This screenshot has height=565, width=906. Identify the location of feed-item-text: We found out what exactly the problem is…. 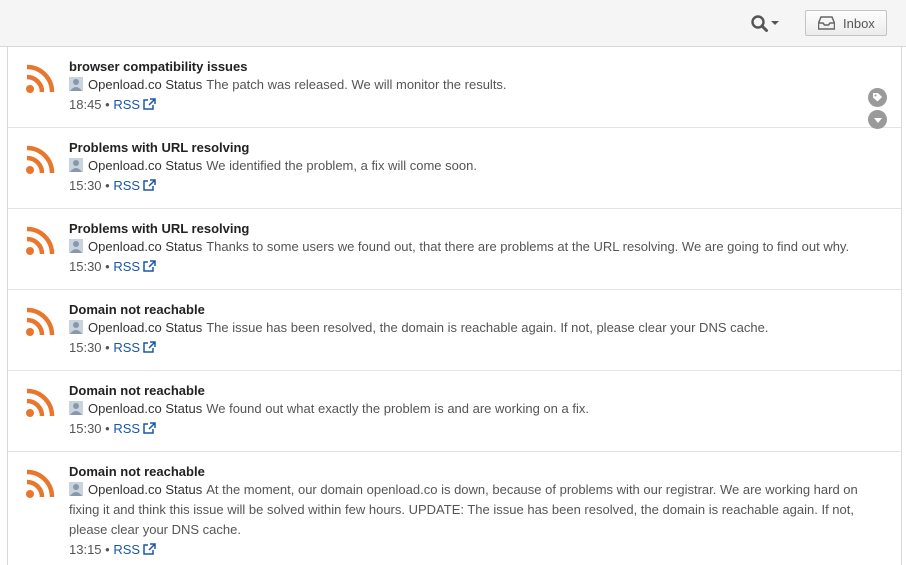
(397, 408).